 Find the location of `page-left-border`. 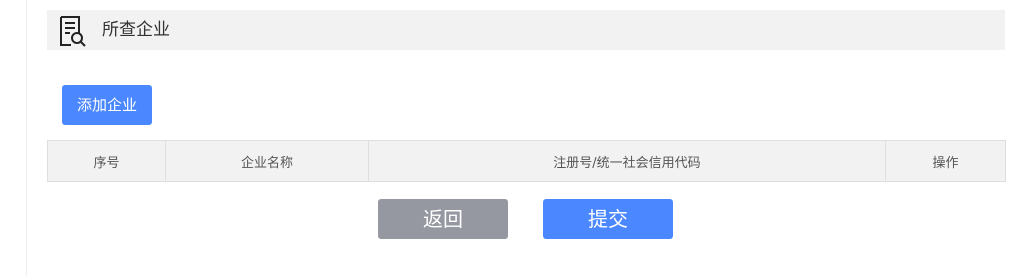

page-left-border is located at coordinates (26, 138).